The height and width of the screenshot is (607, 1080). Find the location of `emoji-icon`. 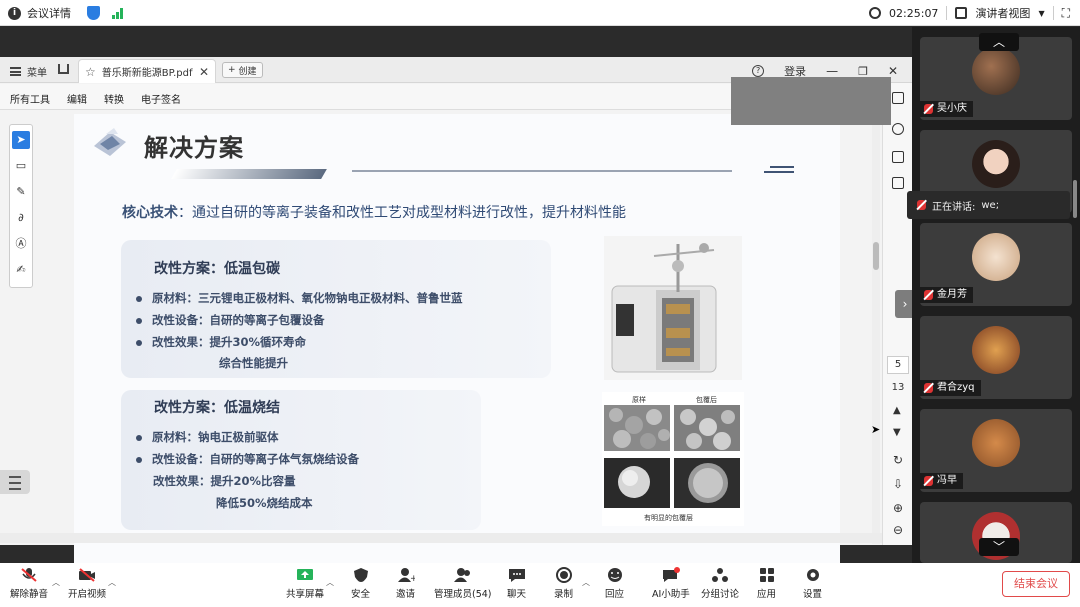

emoji-icon is located at coordinates (615, 575).